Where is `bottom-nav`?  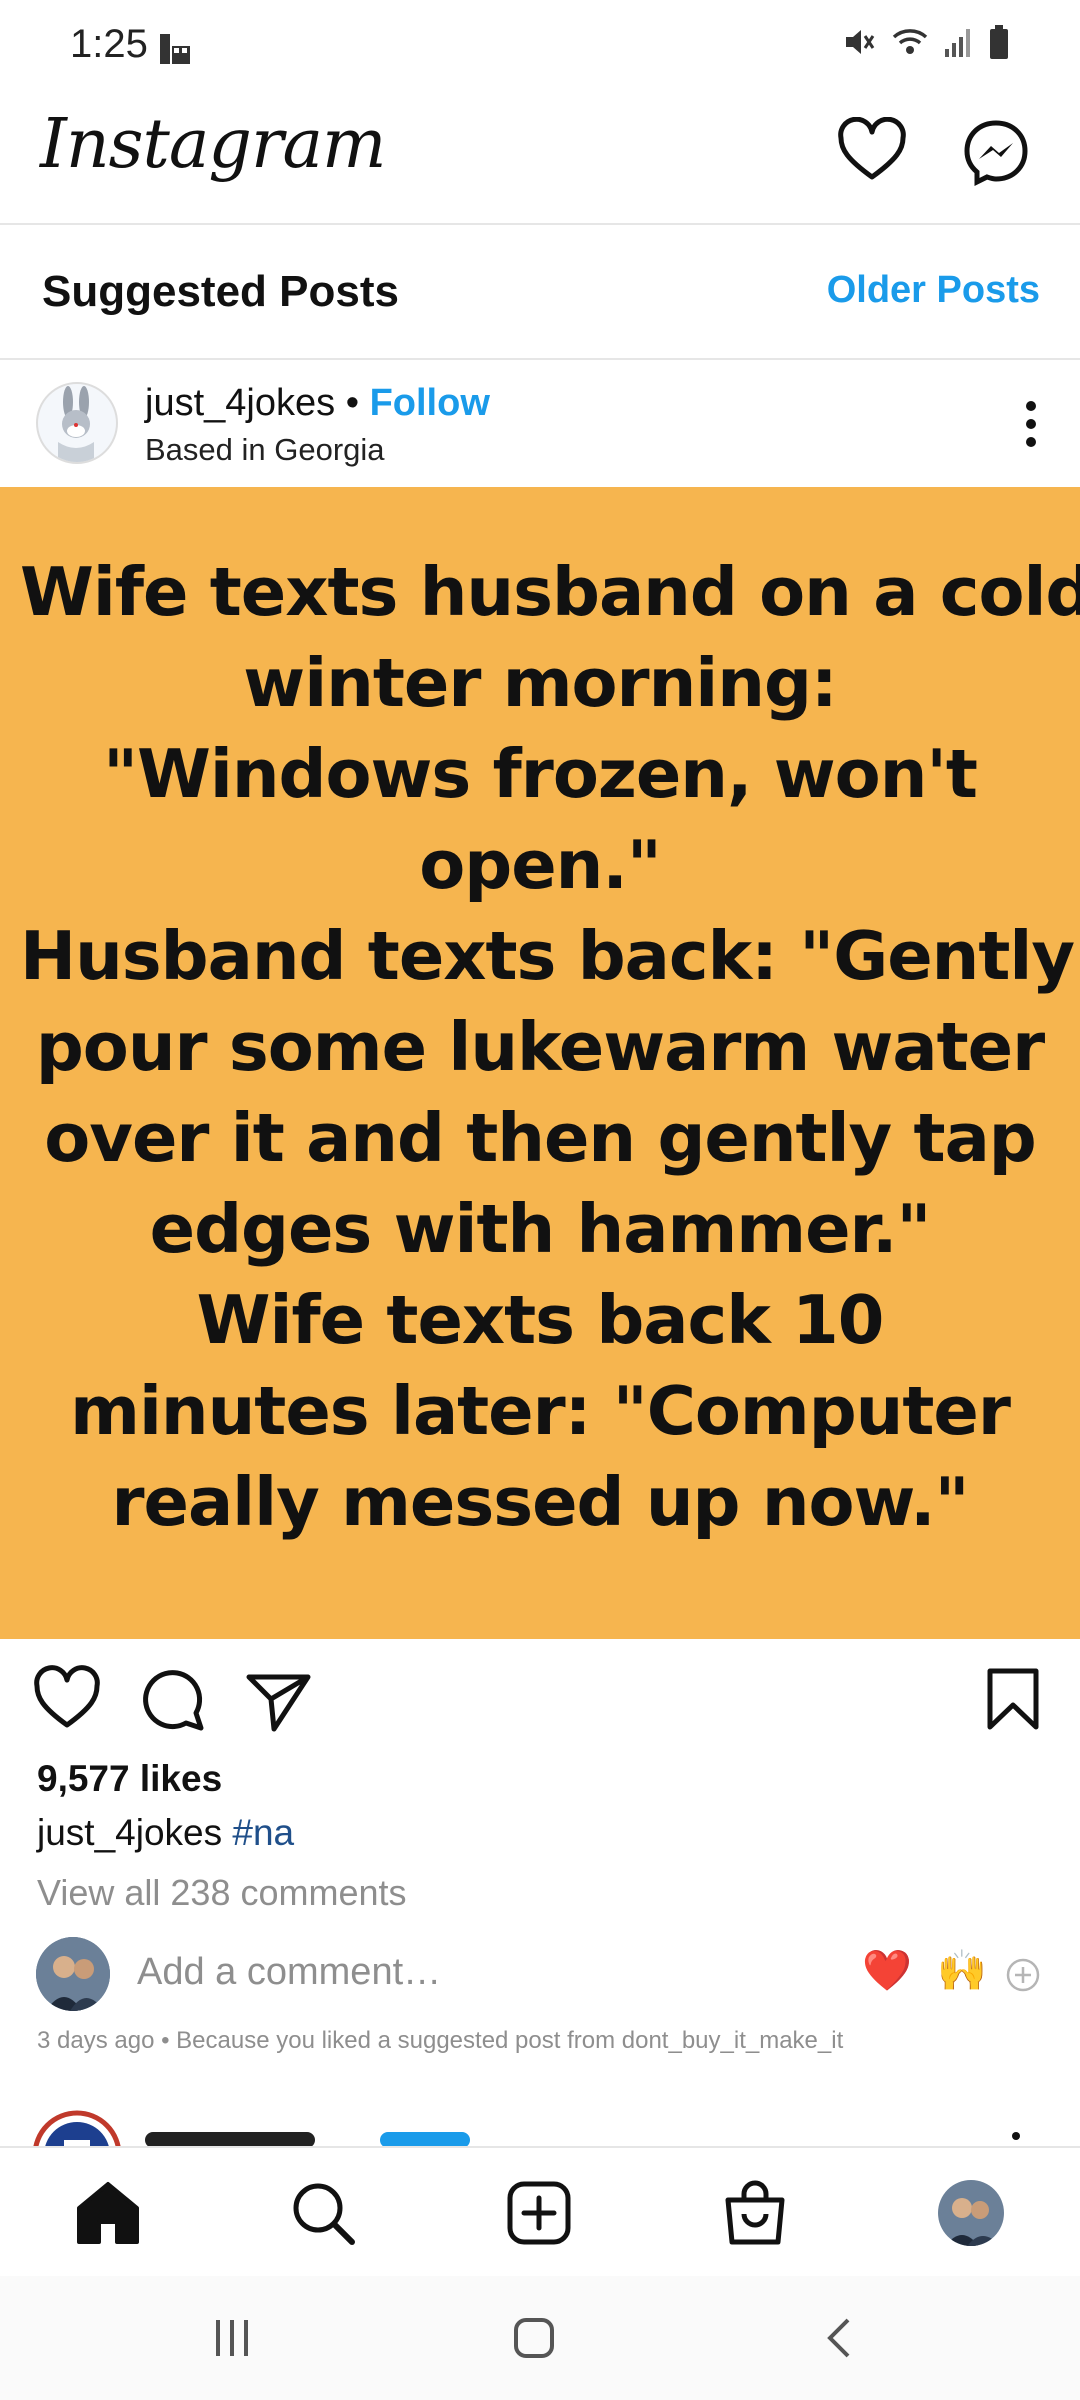 bottom-nav is located at coordinates (540, 2212).